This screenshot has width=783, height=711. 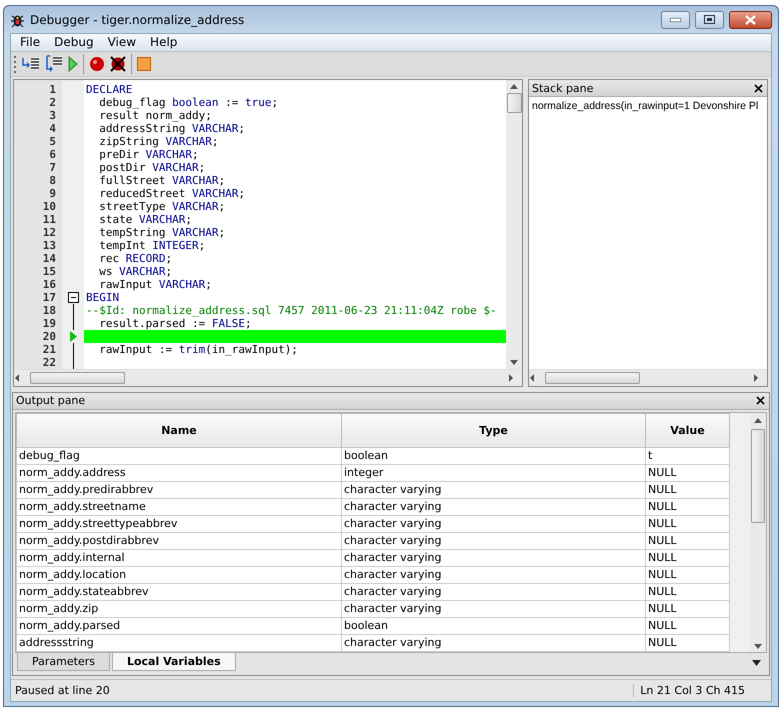 What do you see at coordinates (49, 363) in the screenshot?
I see `line-number: 22` at bounding box center [49, 363].